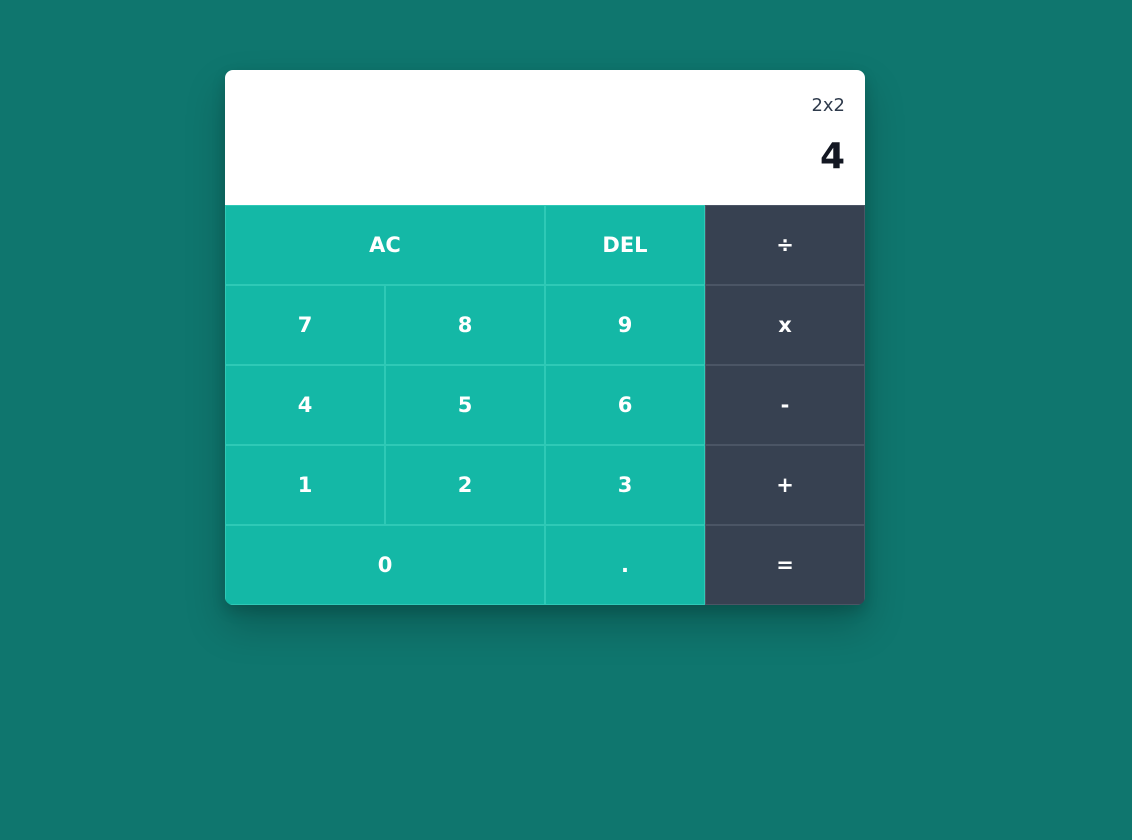 The height and width of the screenshot is (840, 1132). Describe the element at coordinates (465, 485) in the screenshot. I see `digit-2-button: 2` at that location.